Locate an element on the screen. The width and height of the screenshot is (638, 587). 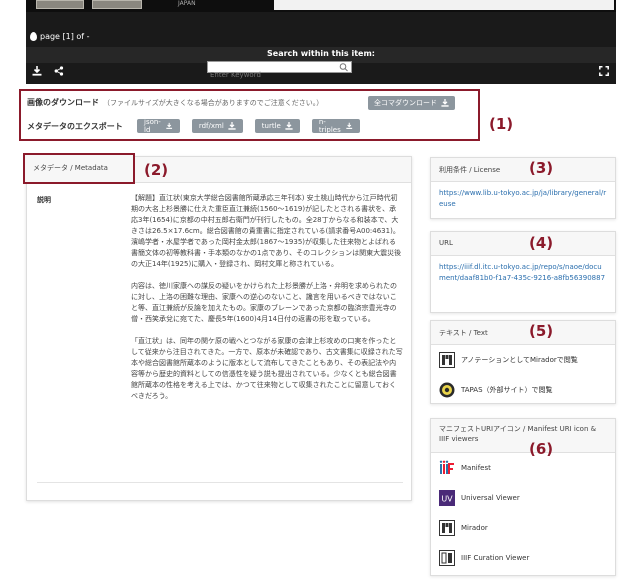
page-indicator-text: page [1] of - is located at coordinates (65, 36).